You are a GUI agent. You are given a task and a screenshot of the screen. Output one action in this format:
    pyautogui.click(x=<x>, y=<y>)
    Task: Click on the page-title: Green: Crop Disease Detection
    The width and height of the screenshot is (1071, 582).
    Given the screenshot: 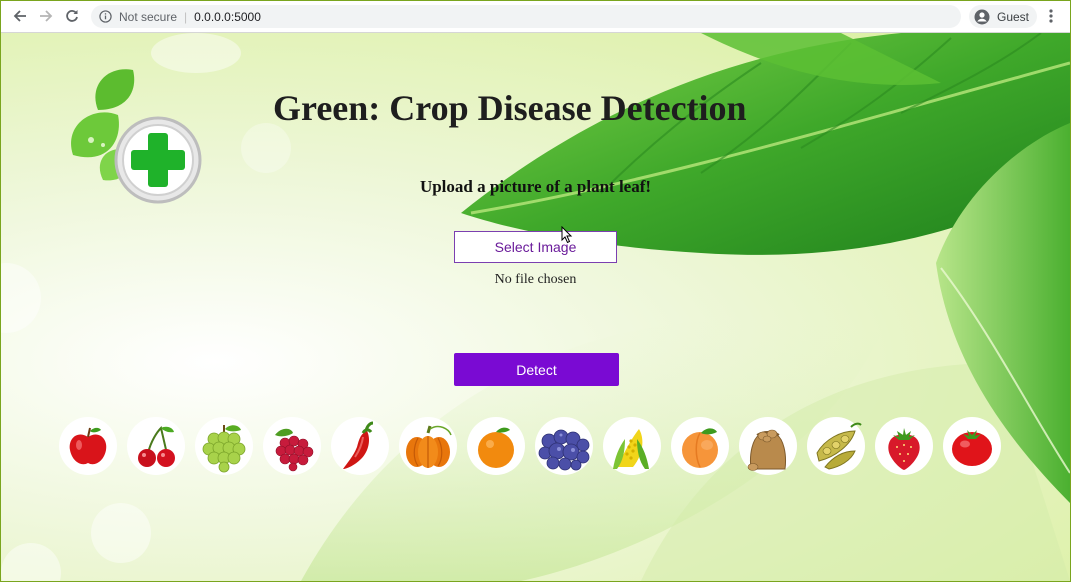 What is the action you would take?
    pyautogui.click(x=510, y=108)
    